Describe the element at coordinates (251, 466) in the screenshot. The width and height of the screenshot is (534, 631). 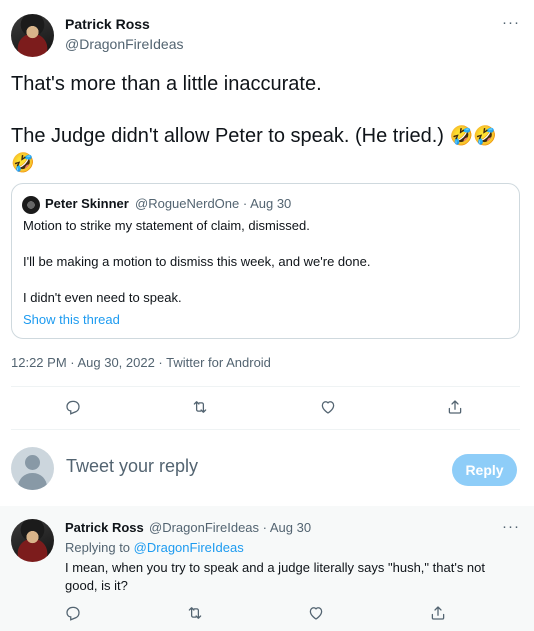
I see `reply-input` at that location.